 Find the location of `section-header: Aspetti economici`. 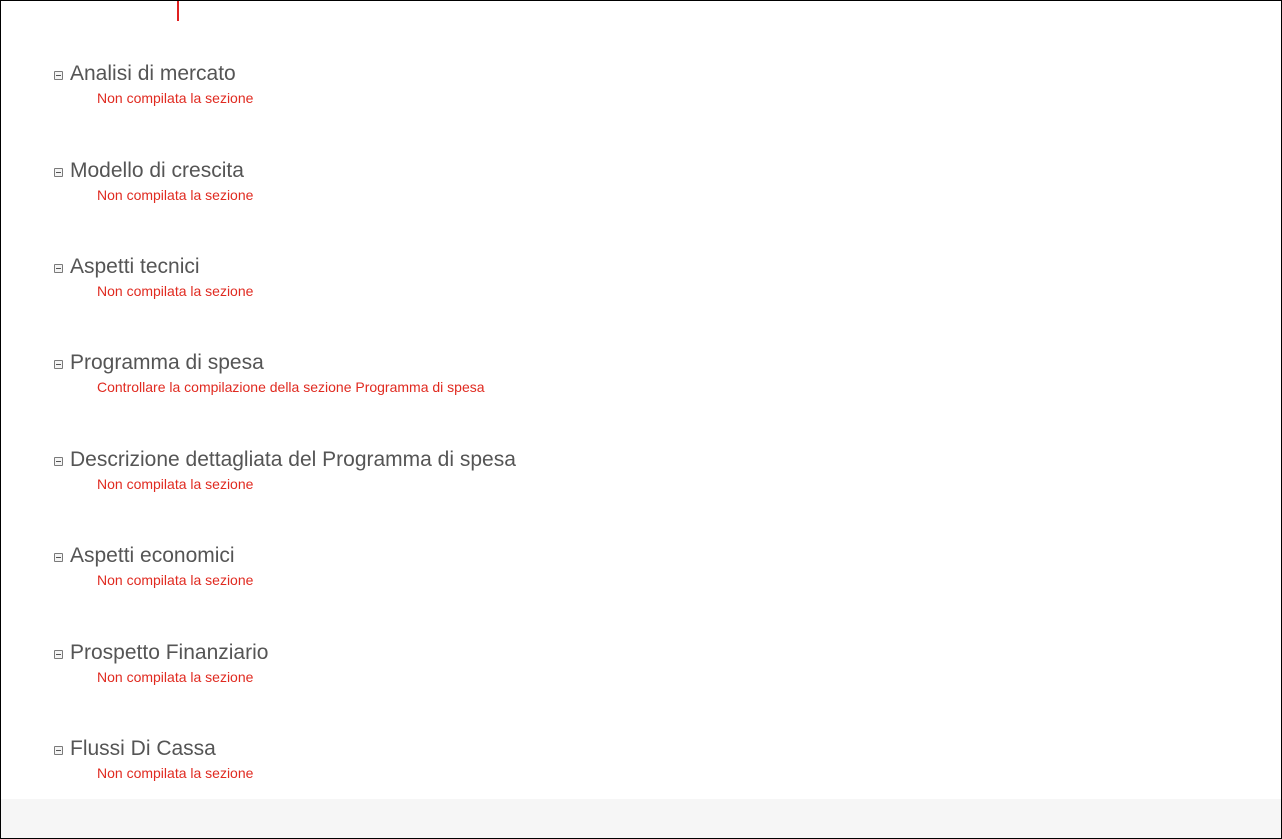

section-header: Aspetti economici is located at coordinates (654, 556).